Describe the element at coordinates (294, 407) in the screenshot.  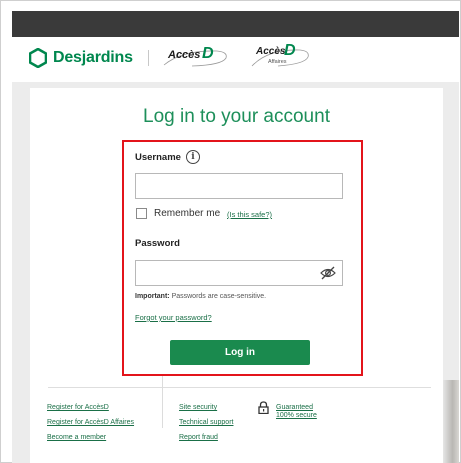
I see `guaranteed-link: Guaranteed` at that location.